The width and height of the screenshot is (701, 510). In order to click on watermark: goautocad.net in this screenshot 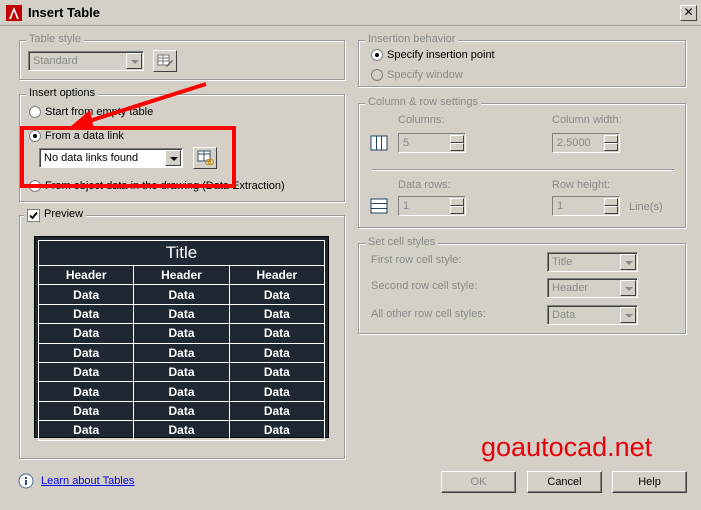, I will do `click(567, 447)`.